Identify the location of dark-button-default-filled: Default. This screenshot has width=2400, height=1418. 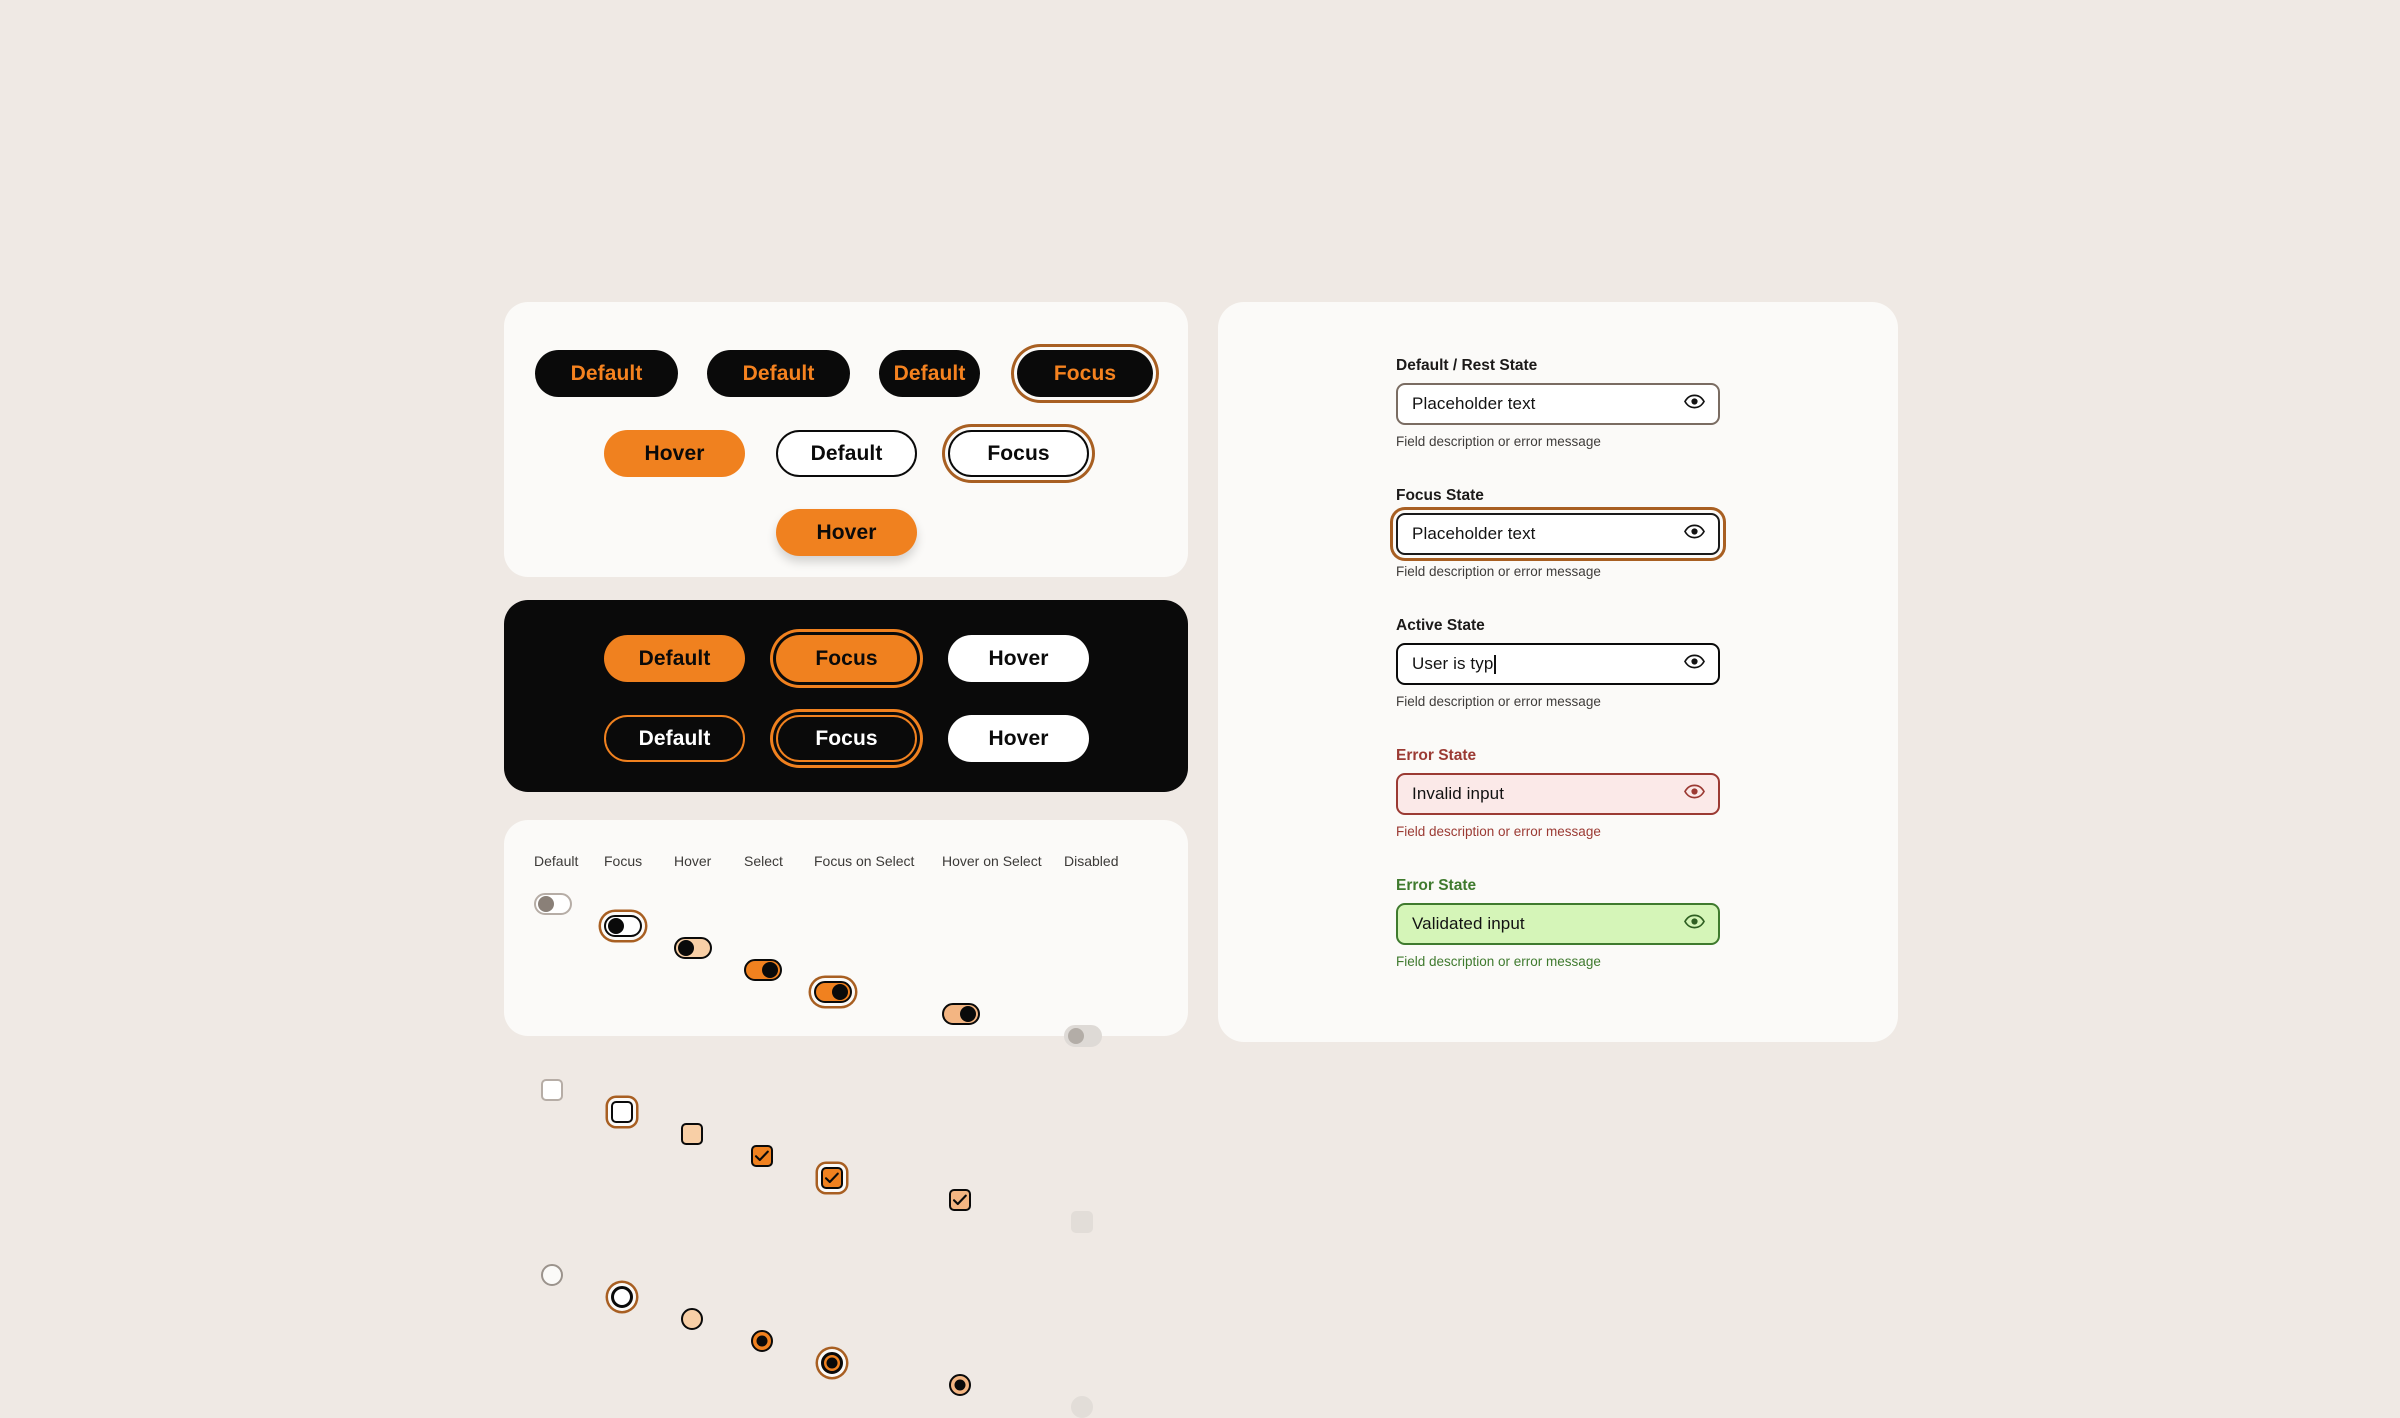
(674, 658).